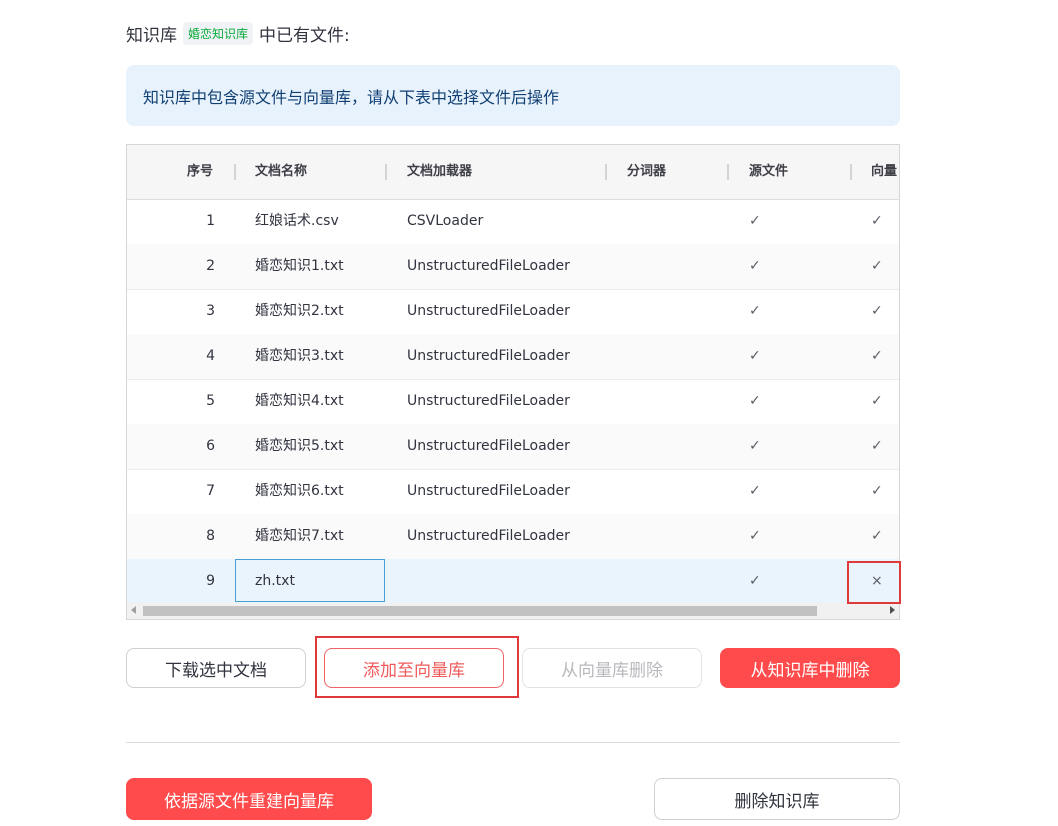  I want to click on kb-files-header: 知识库 婚恋知识库 中已有文件:, so click(238, 33).